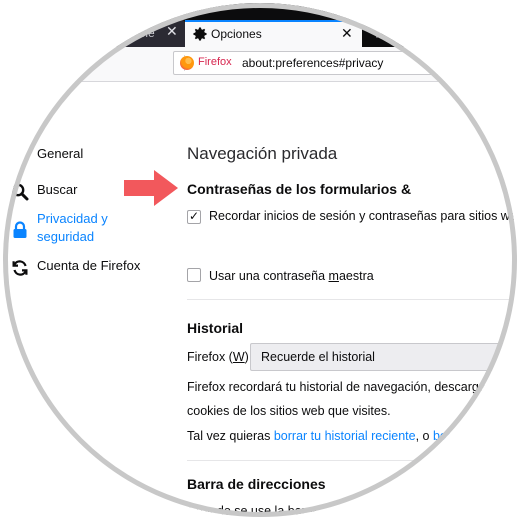 The width and height of the screenshot is (520, 520). I want to click on checkmark-icon: ✓, so click(194, 216).